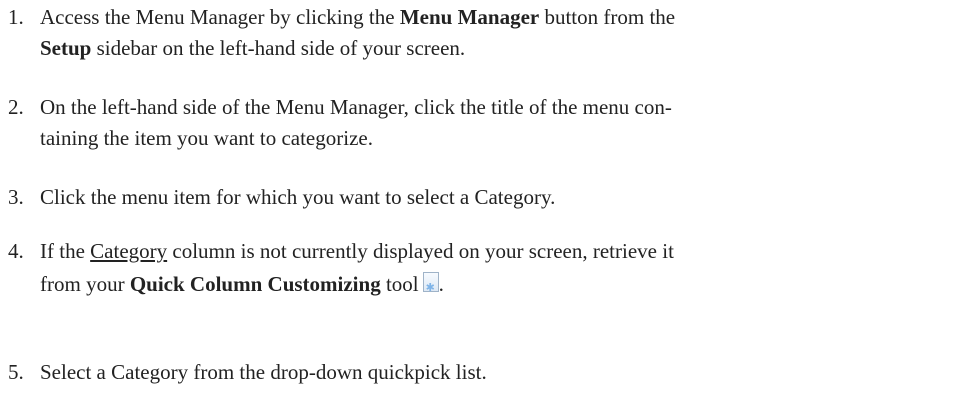 The width and height of the screenshot is (961, 400). What do you see at coordinates (255, 284) in the screenshot?
I see `quick-column-customizing-label: Quick Column Customizing` at bounding box center [255, 284].